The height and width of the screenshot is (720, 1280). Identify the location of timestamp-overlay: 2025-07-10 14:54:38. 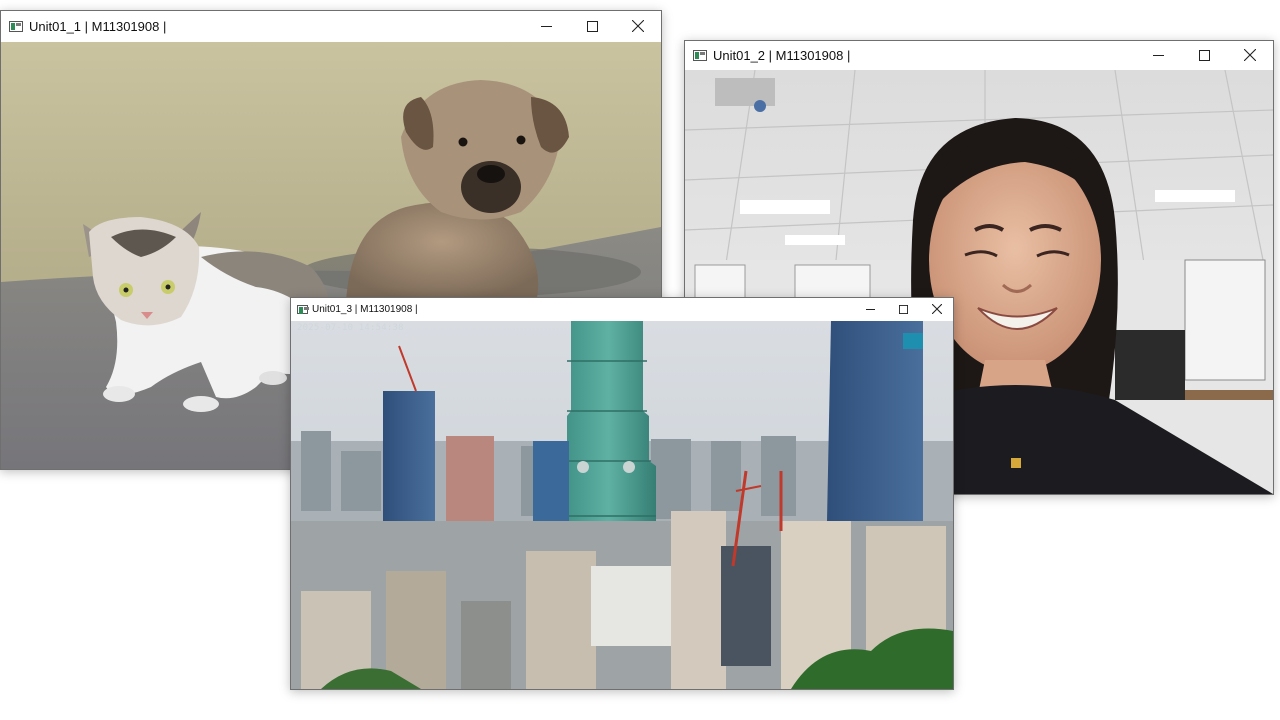
(350, 328).